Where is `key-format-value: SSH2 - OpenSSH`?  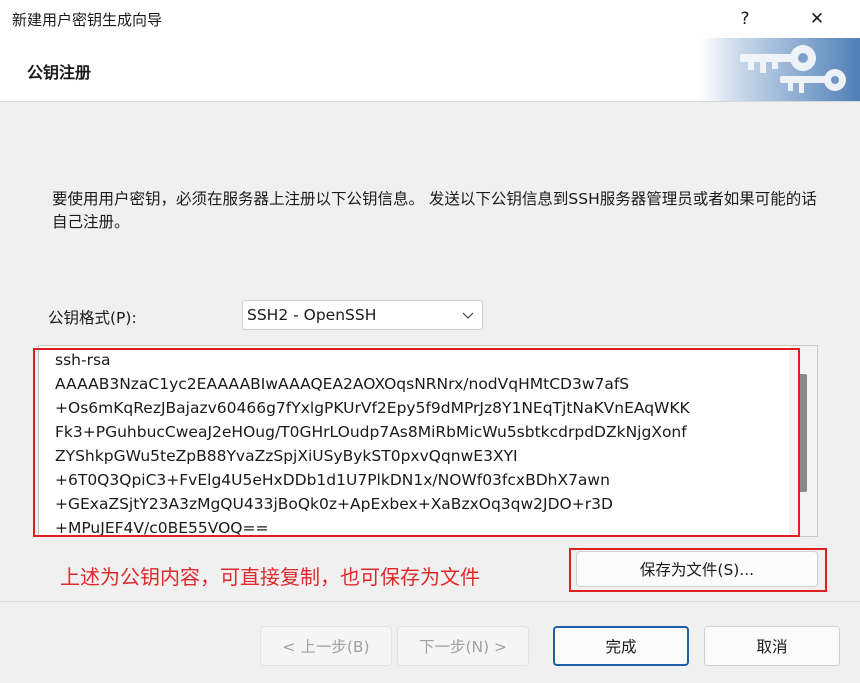
key-format-value: SSH2 - OpenSSH is located at coordinates (312, 315).